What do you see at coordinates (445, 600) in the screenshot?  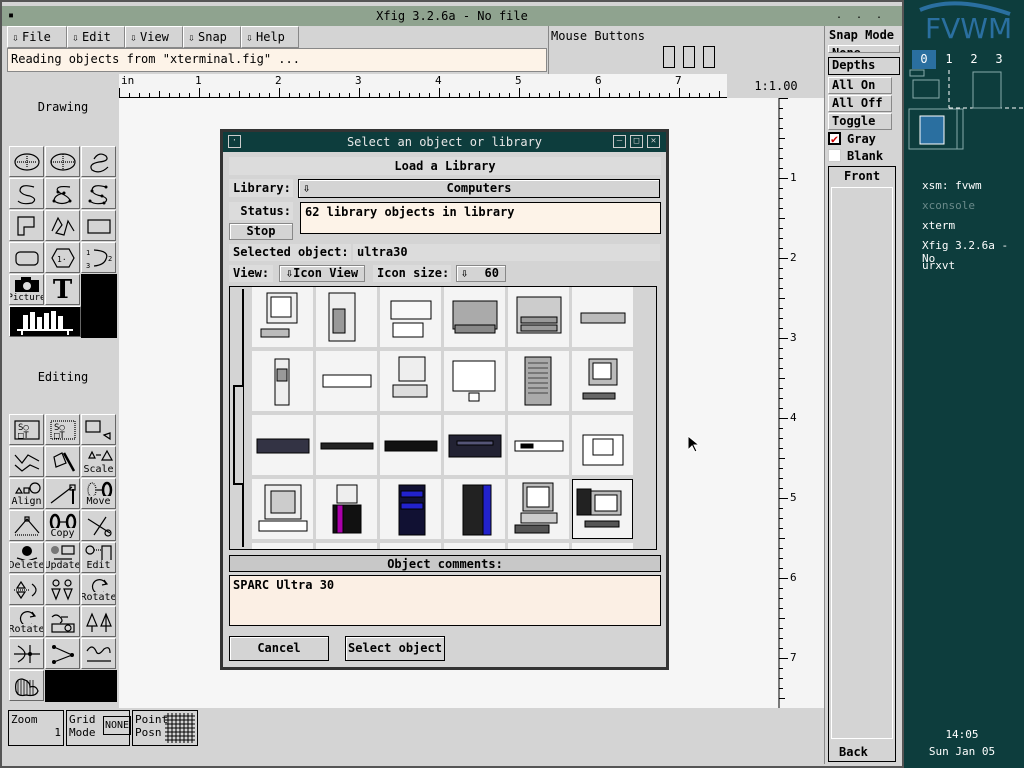 I see `comments-textarea: SPARC Ultra 30` at bounding box center [445, 600].